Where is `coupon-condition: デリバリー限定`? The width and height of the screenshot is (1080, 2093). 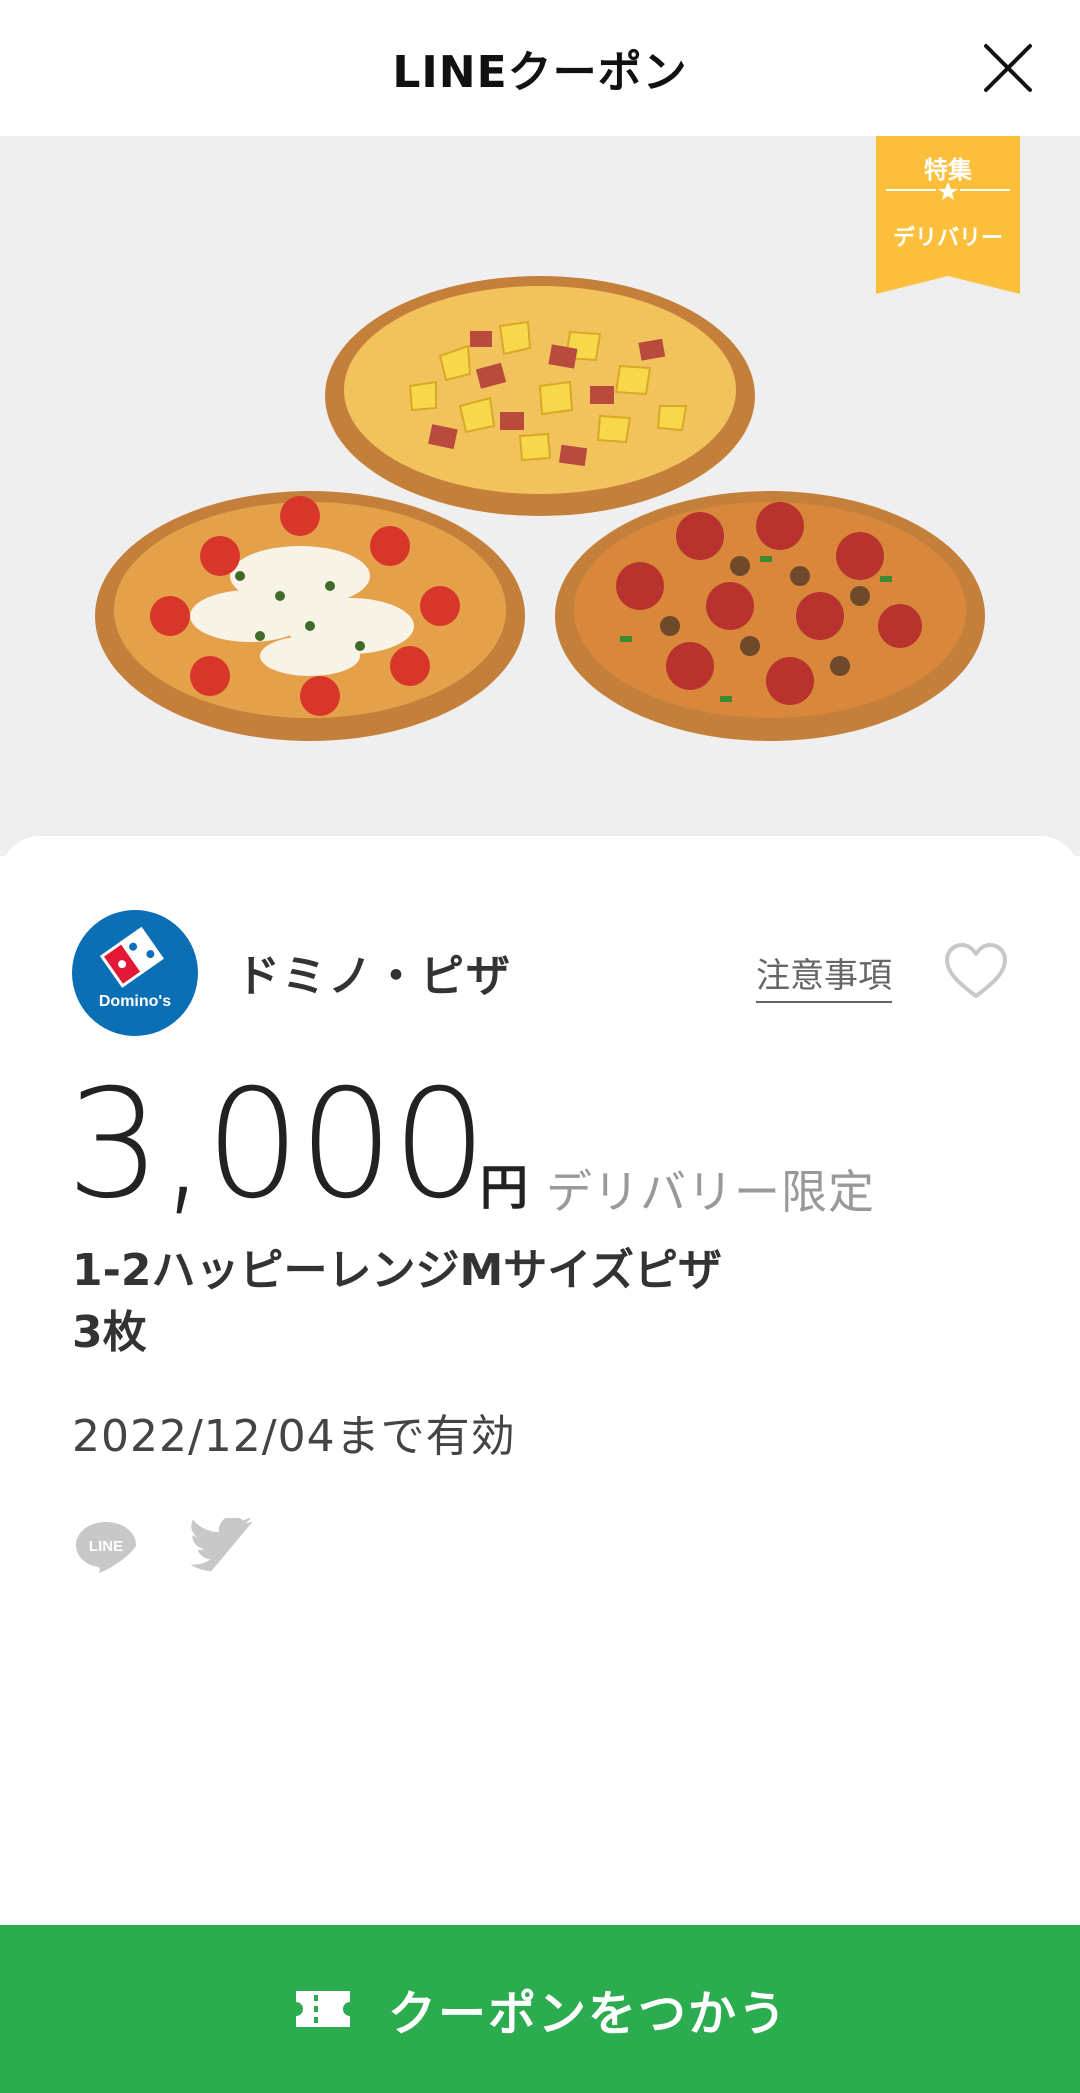
coupon-condition: デリバリー限定 is located at coordinates (710, 1192).